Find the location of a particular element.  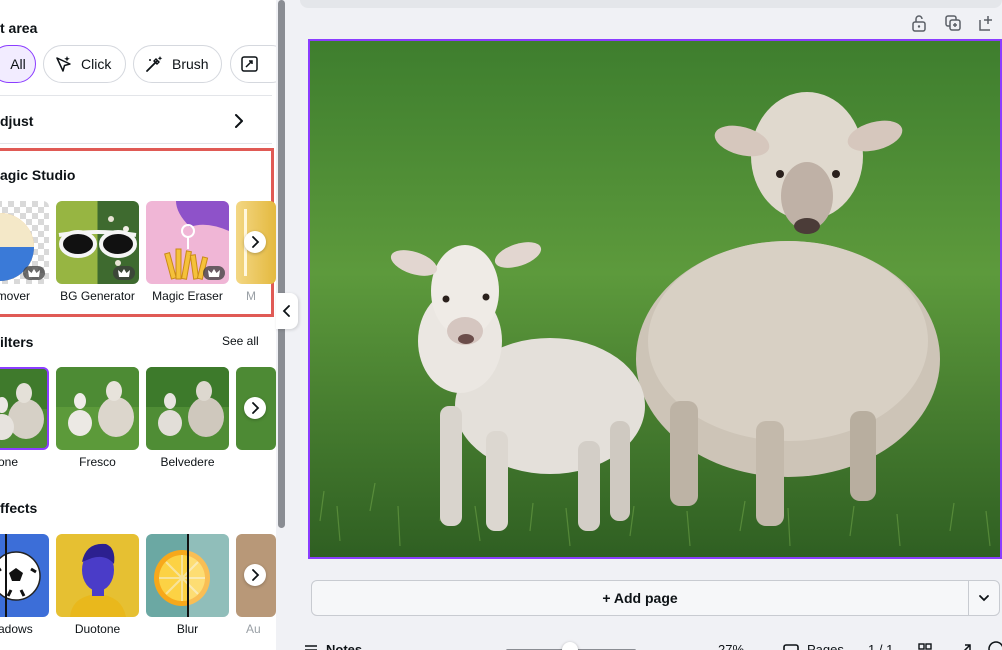

chevron-left-icon is located at coordinates (286, 311).